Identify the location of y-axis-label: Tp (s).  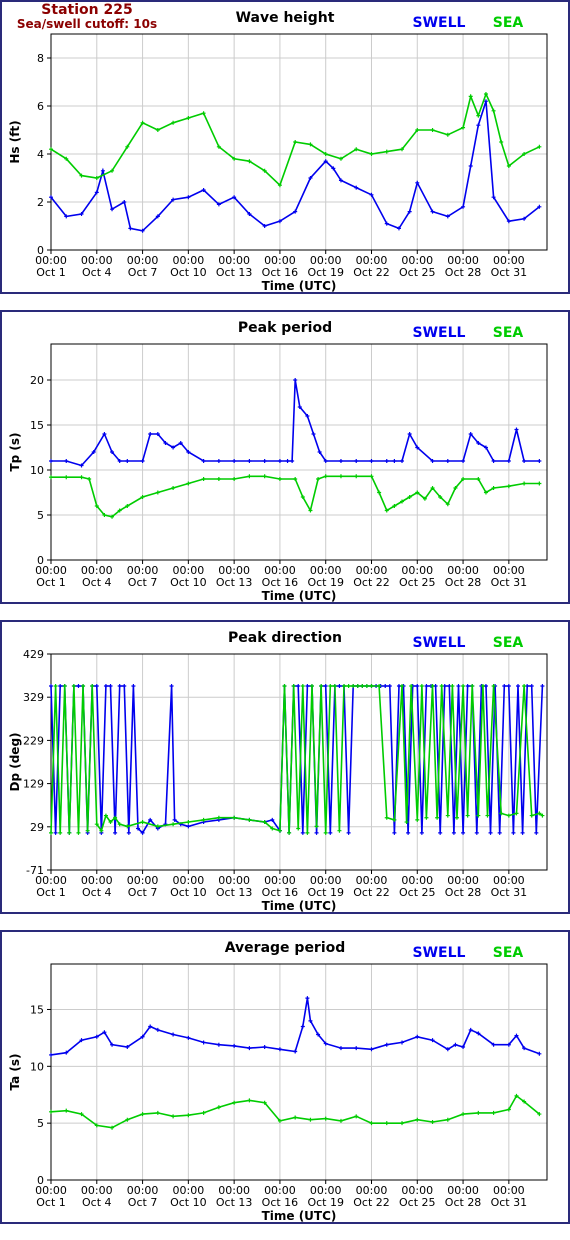
(15, 451).